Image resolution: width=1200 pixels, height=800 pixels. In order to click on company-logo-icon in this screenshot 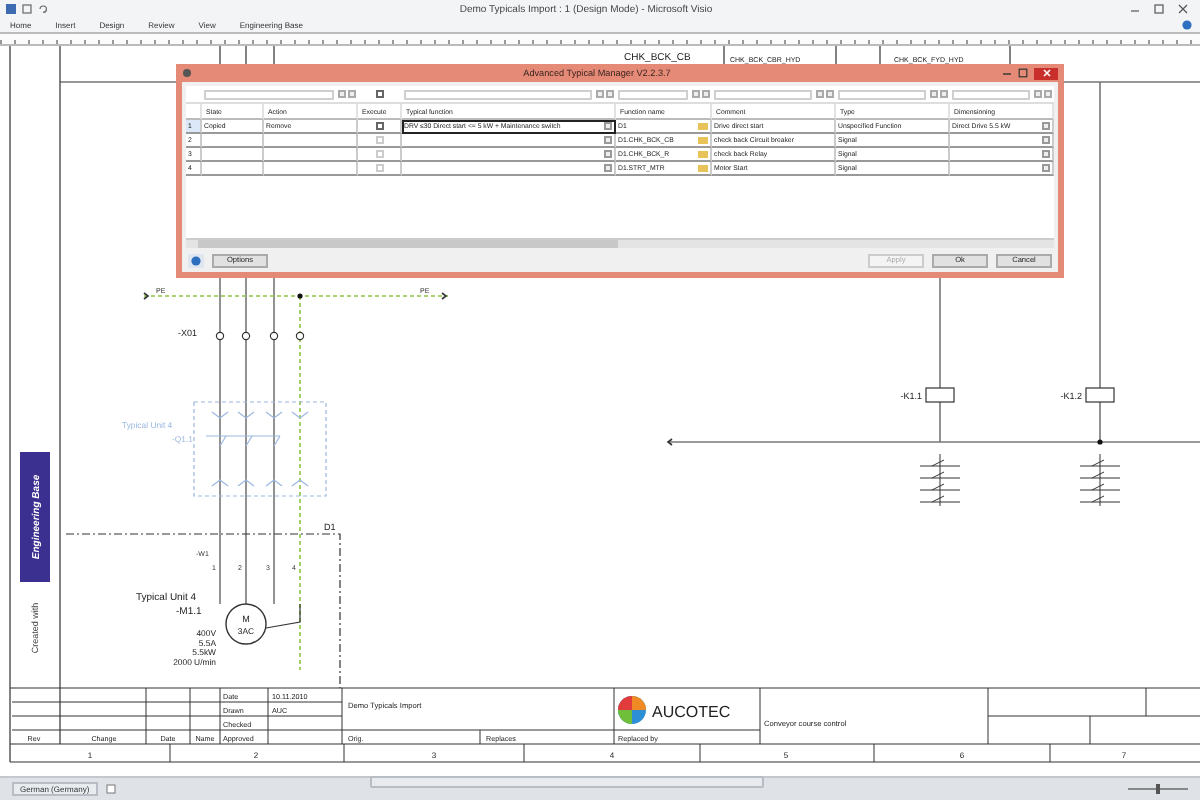, I will do `click(632, 710)`.